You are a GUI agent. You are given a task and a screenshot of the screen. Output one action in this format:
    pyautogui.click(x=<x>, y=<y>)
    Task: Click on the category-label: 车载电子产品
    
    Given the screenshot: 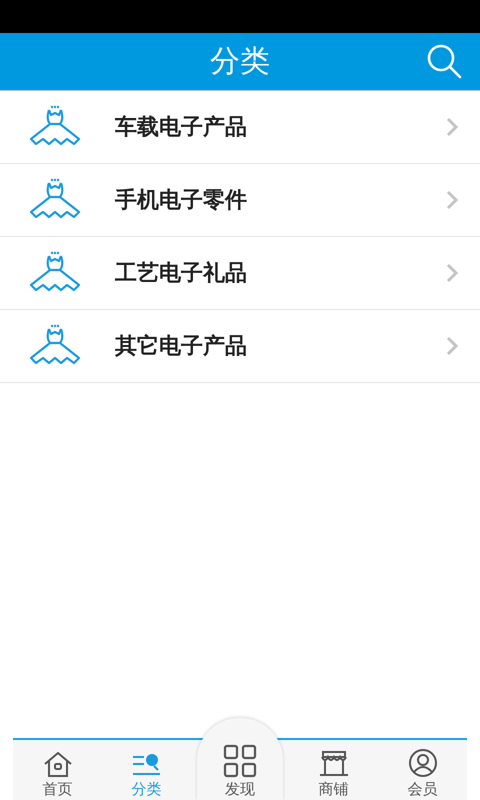 What is the action you would take?
    pyautogui.click(x=181, y=128)
    